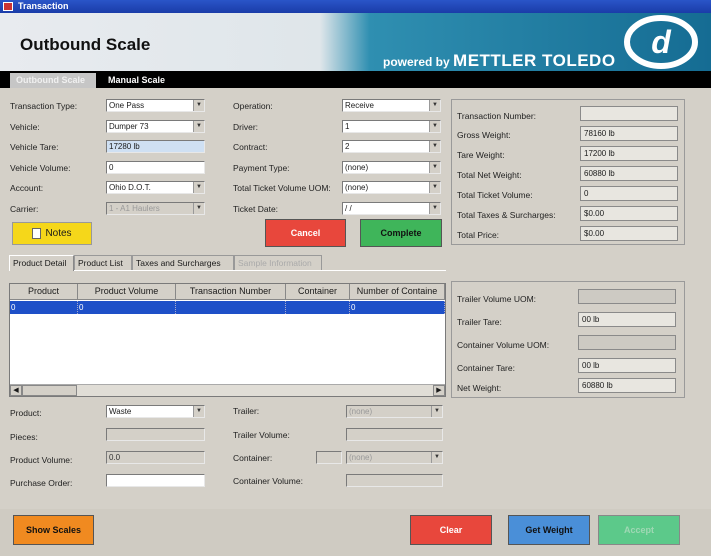 Image resolution: width=711 pixels, height=556 pixels. Describe the element at coordinates (8, 6) in the screenshot. I see `app-icon` at that location.